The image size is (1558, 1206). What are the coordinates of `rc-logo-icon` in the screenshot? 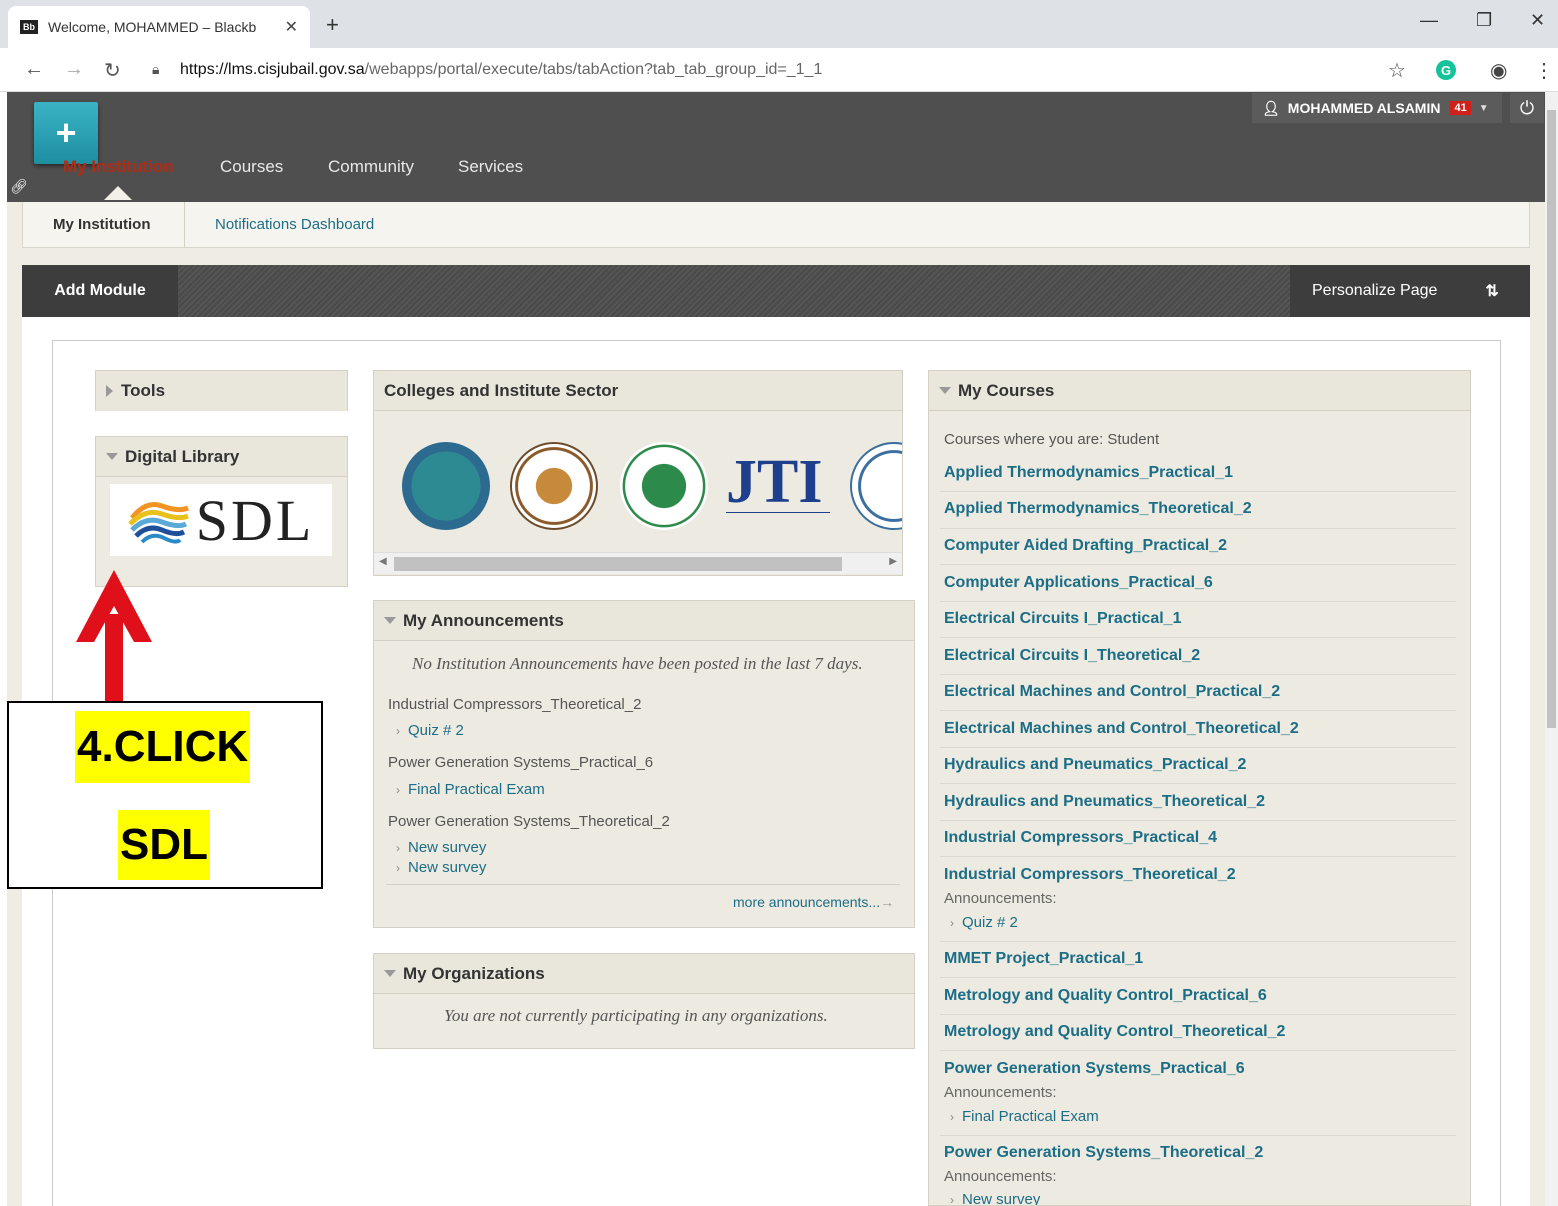 It's located at (446, 486).